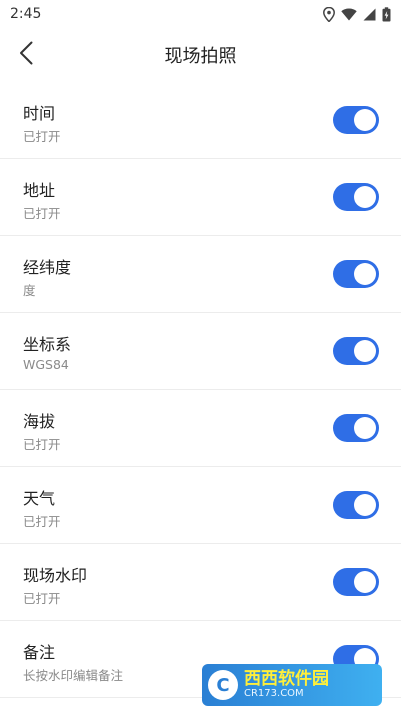 The height and width of the screenshot is (713, 401). I want to click on status-icons, so click(357, 14).